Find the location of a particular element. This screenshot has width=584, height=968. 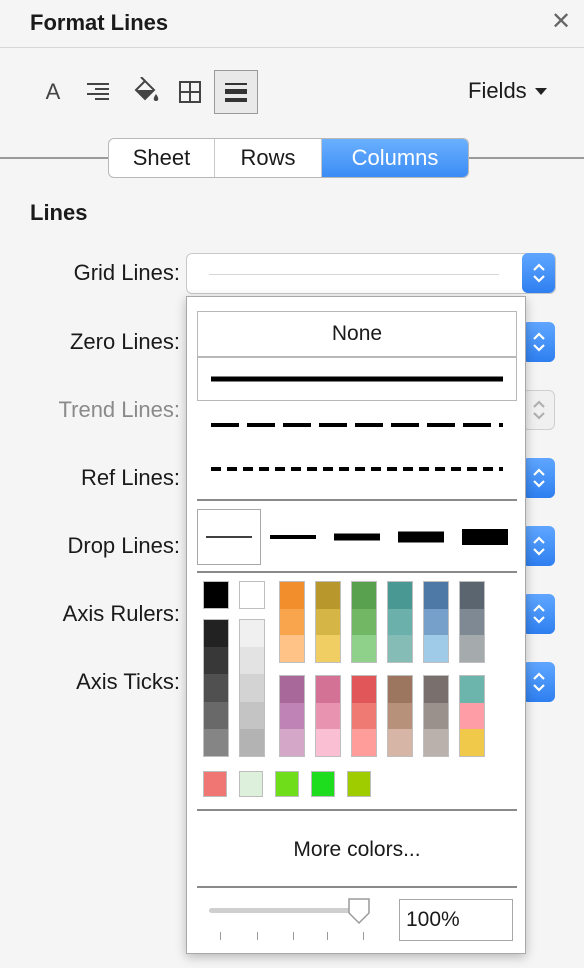

paint-bucket-icon is located at coordinates (145, 92).